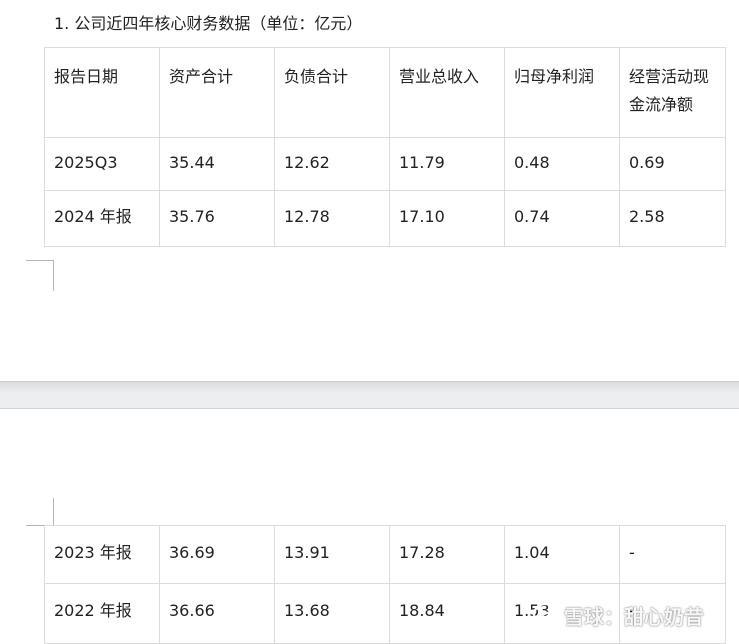 Image resolution: width=739 pixels, height=644 pixels. What do you see at coordinates (447, 554) in the screenshot?
I see `table-cell: 17.28` at bounding box center [447, 554].